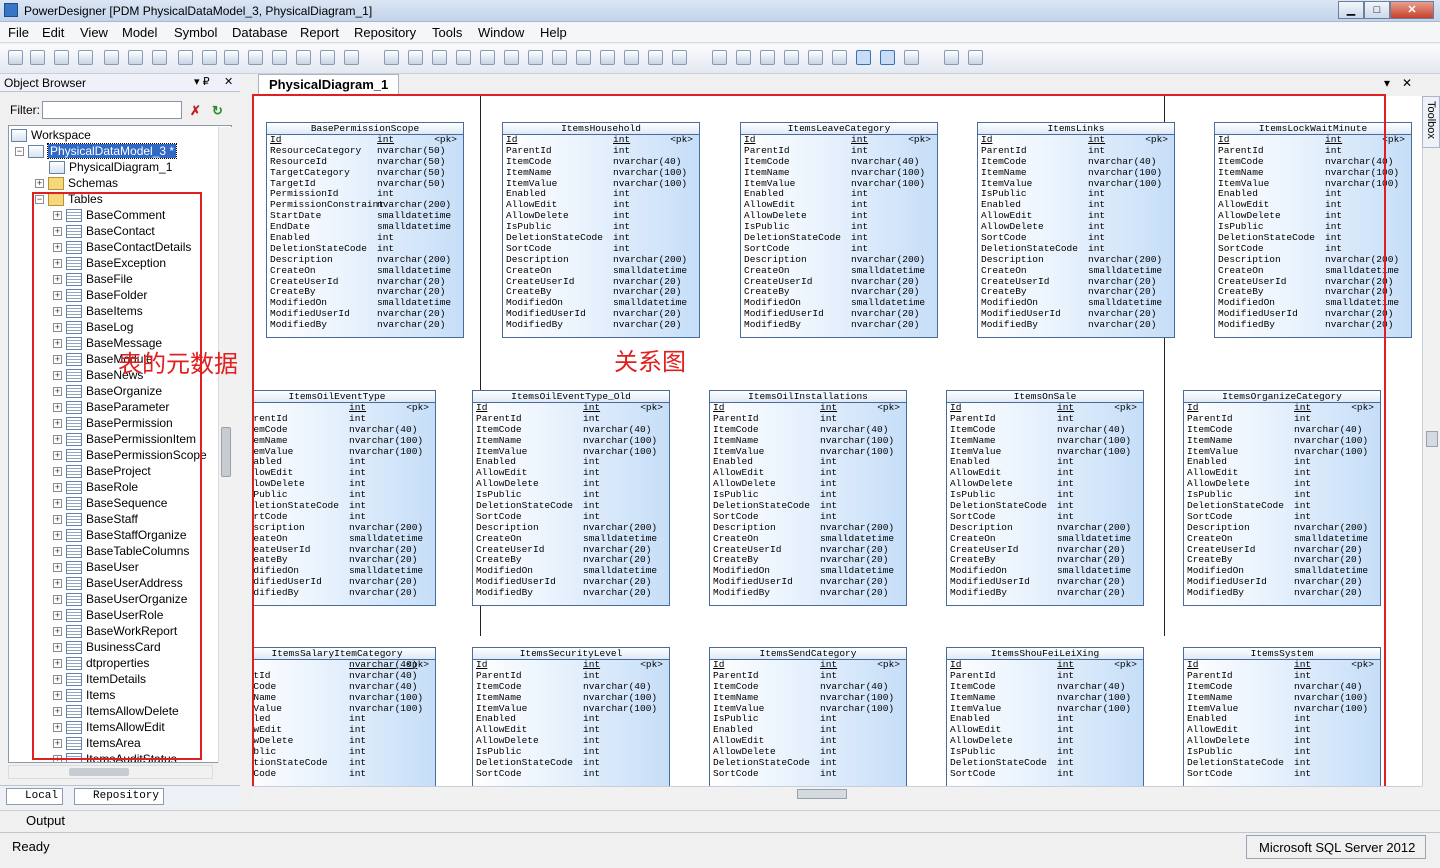  What do you see at coordinates (159, 57) in the screenshot?
I see `print-icon` at bounding box center [159, 57].